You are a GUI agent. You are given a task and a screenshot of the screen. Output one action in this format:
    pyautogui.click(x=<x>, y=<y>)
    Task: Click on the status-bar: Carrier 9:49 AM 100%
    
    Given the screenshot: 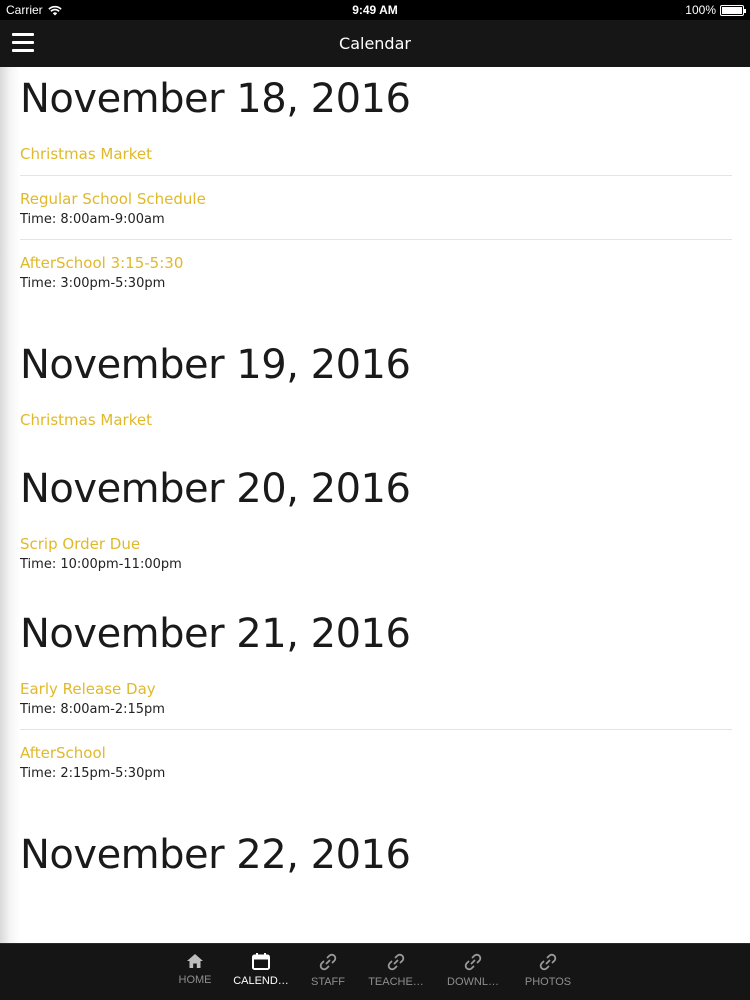 What is the action you would take?
    pyautogui.click(x=375, y=10)
    